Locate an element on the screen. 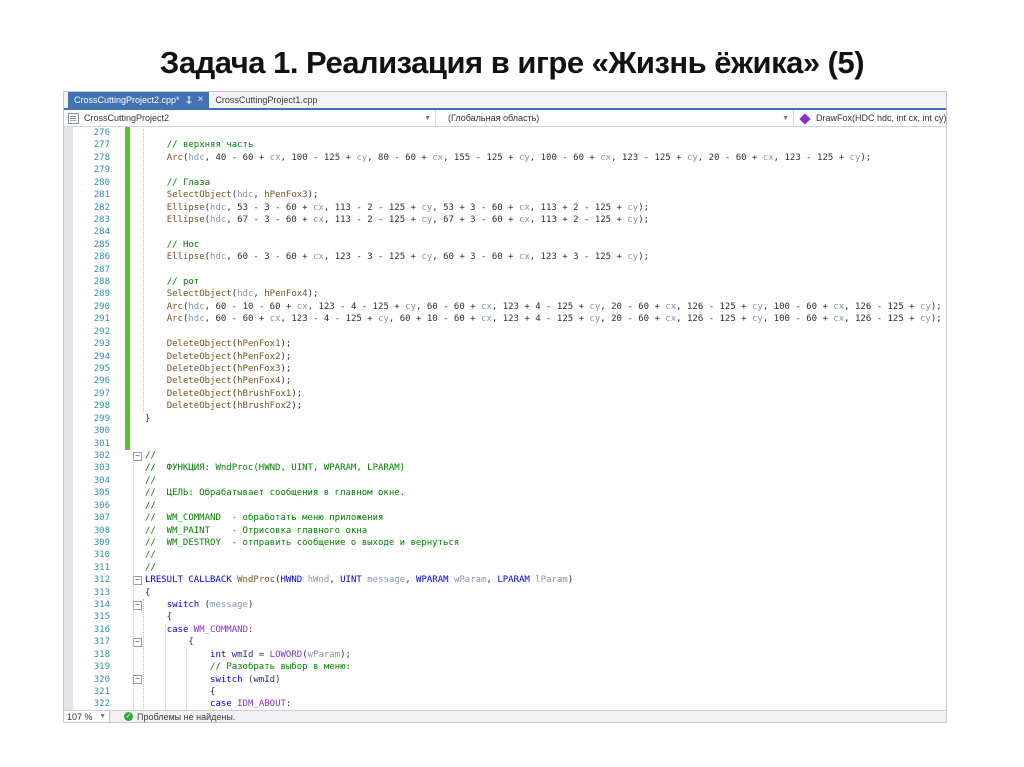 Image resolution: width=1024 pixels, height=767 pixels. line-number: 279 is located at coordinates (101, 170).